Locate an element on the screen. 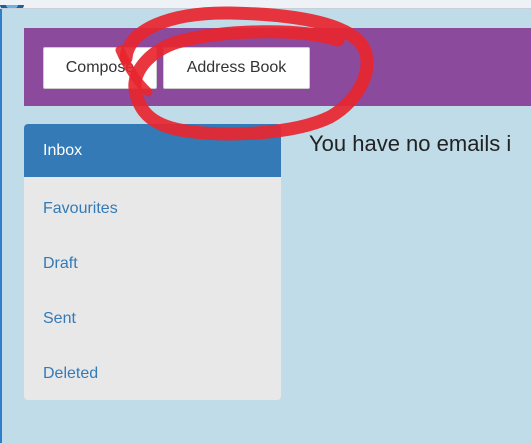 Image resolution: width=531 pixels, height=443 pixels. sidebar-item-deleted: Deleted is located at coordinates (152, 373).